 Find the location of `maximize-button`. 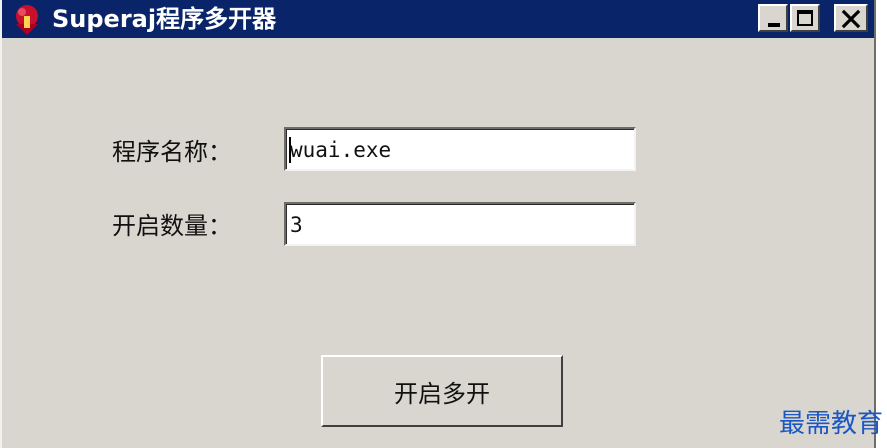

maximize-button is located at coordinates (805, 18).